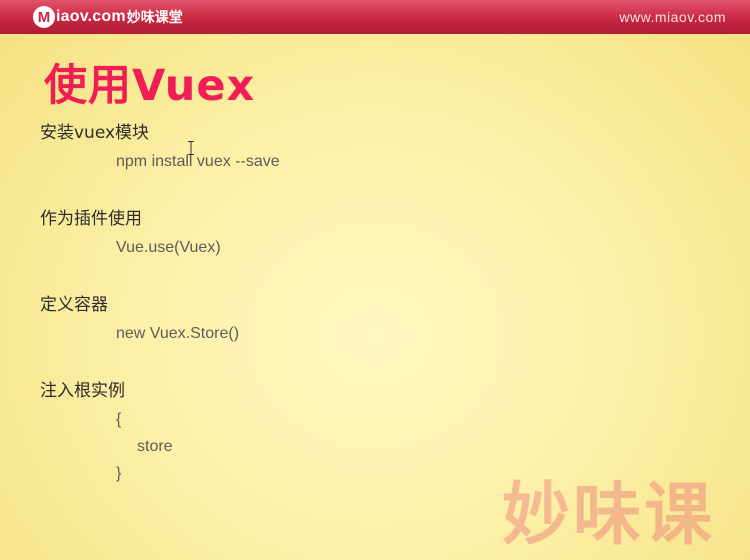 The height and width of the screenshot is (560, 750). Describe the element at coordinates (160, 146) in the screenshot. I see `section-install: 安装vuex模块 npm install vuex --save` at that location.